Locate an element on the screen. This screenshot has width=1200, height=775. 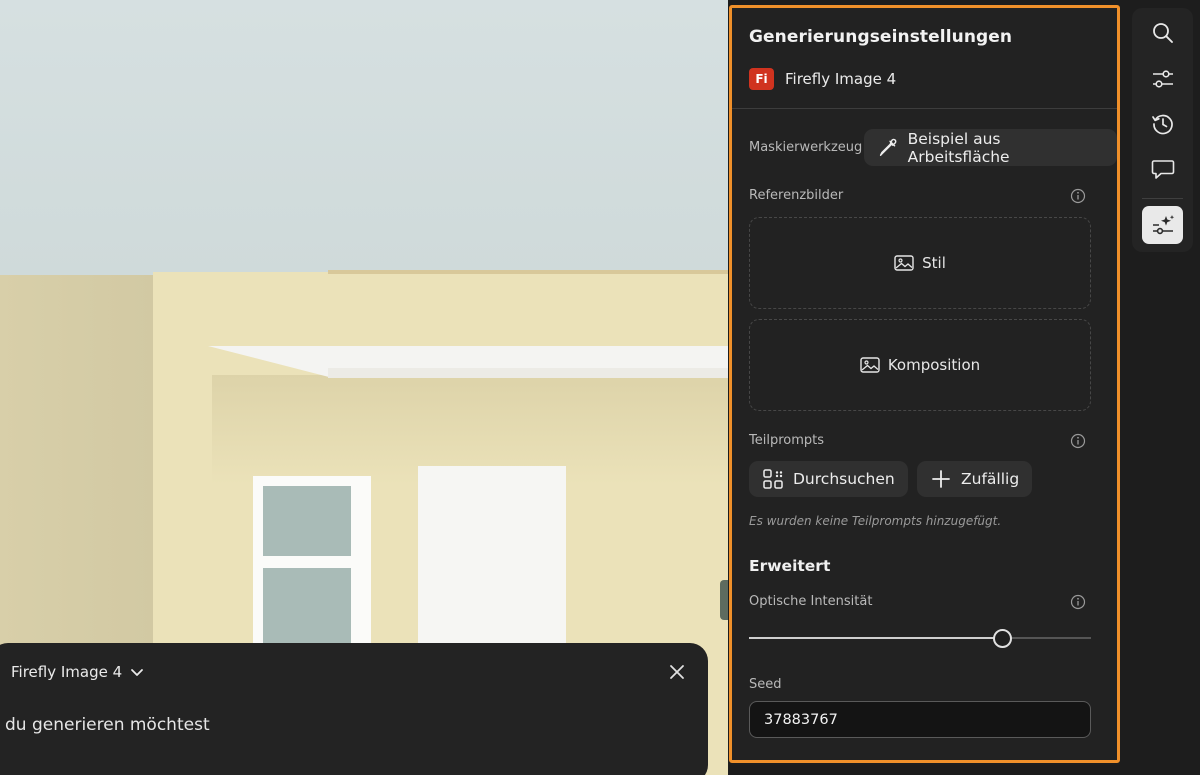
history-button is located at coordinates (1162, 124).